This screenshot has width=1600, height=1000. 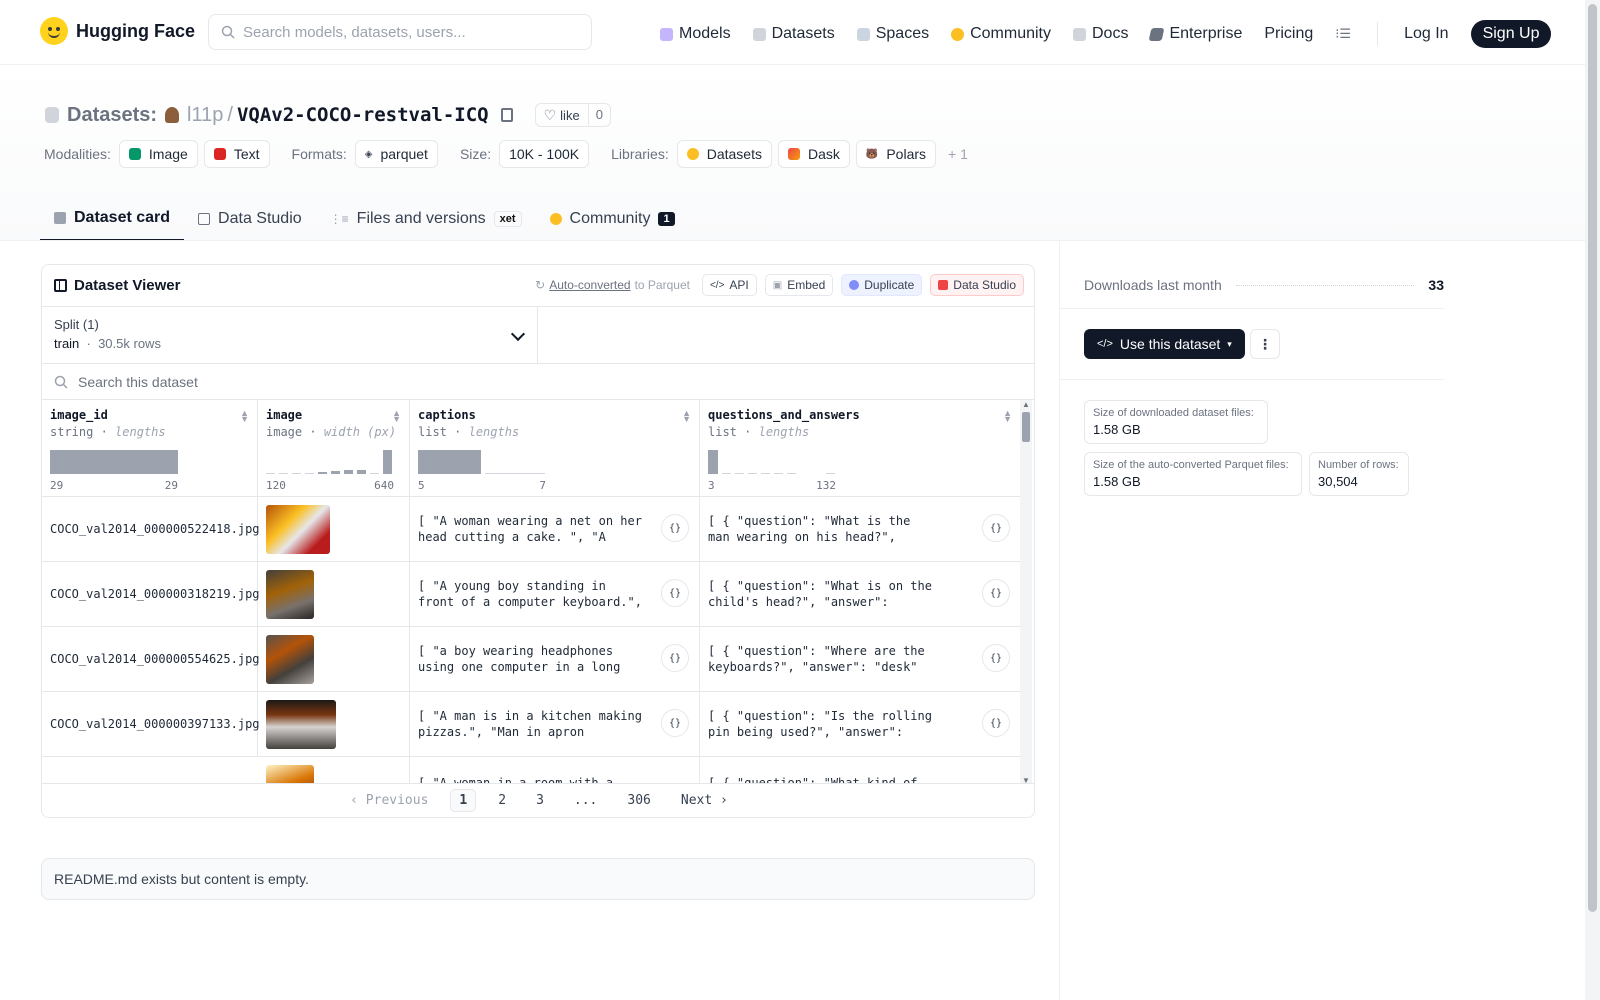 What do you see at coordinates (540, 800) in the screenshot?
I see `page-3: 3` at bounding box center [540, 800].